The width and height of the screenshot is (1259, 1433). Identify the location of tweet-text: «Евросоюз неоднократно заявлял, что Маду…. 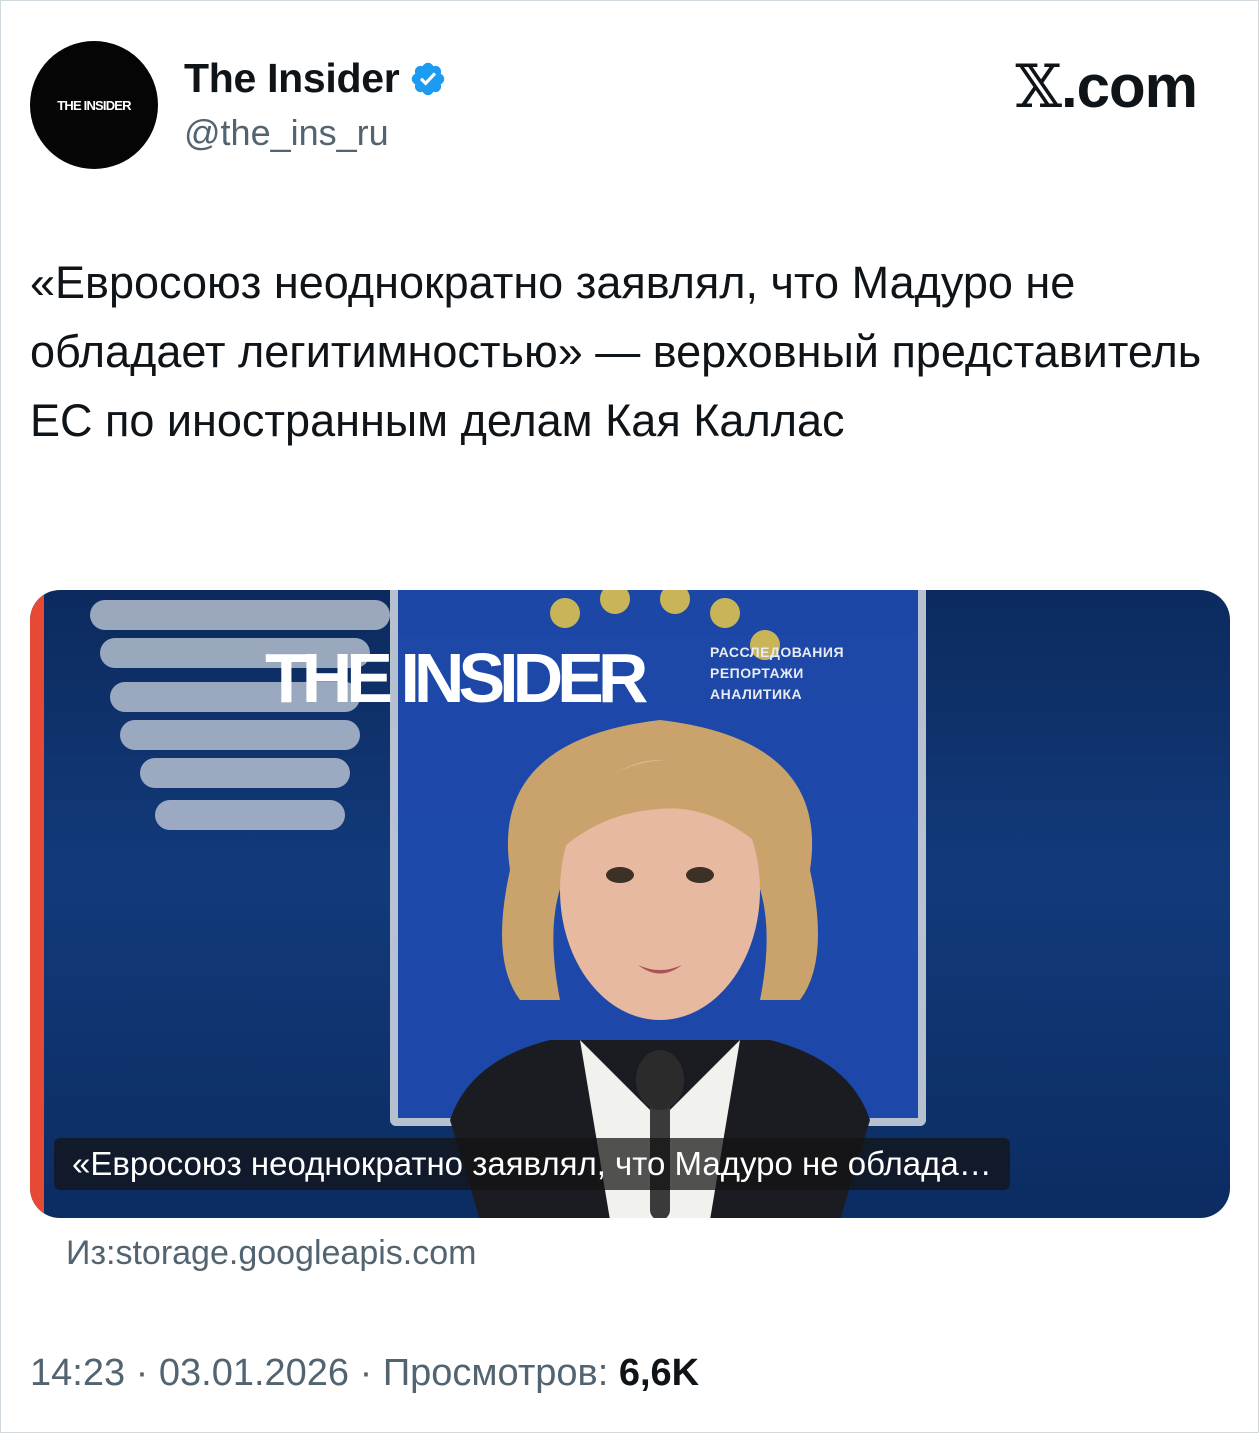
(616, 351).